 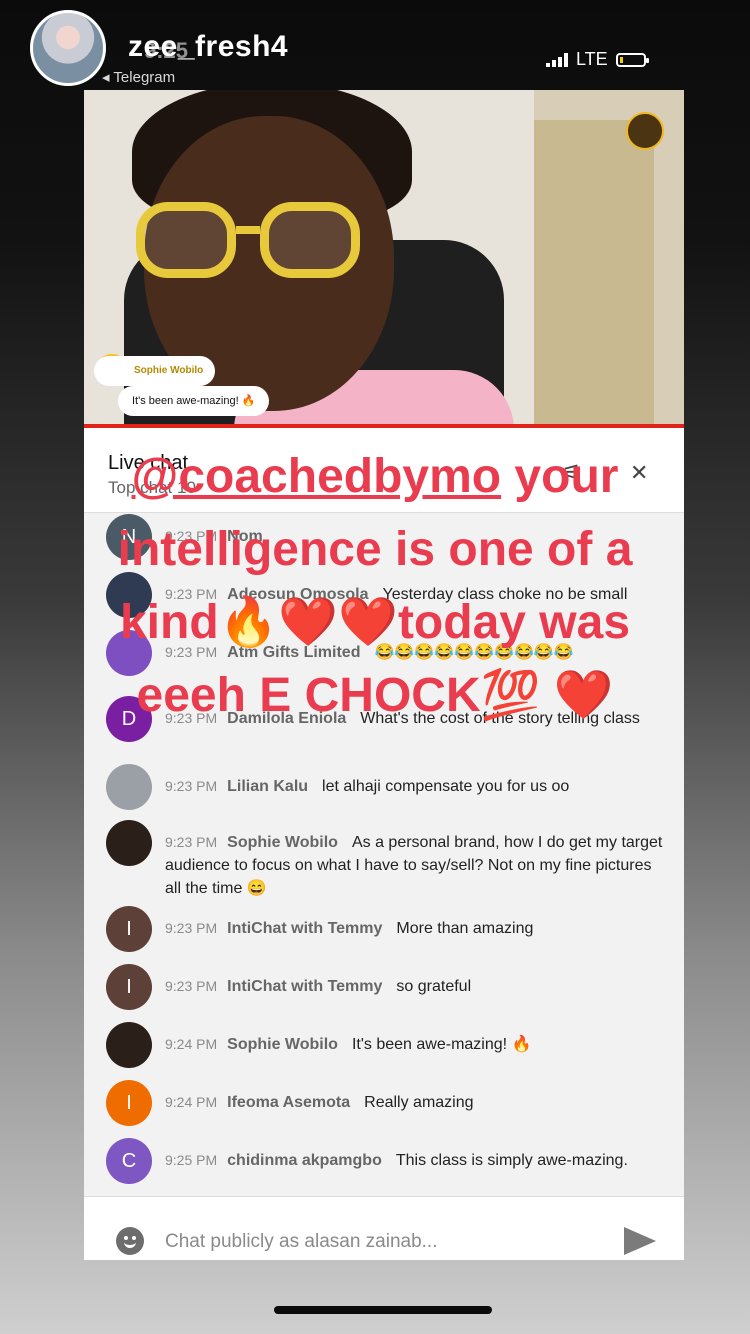 I want to click on sticker-line-1: @coachedbymo your, so click(x=375, y=476).